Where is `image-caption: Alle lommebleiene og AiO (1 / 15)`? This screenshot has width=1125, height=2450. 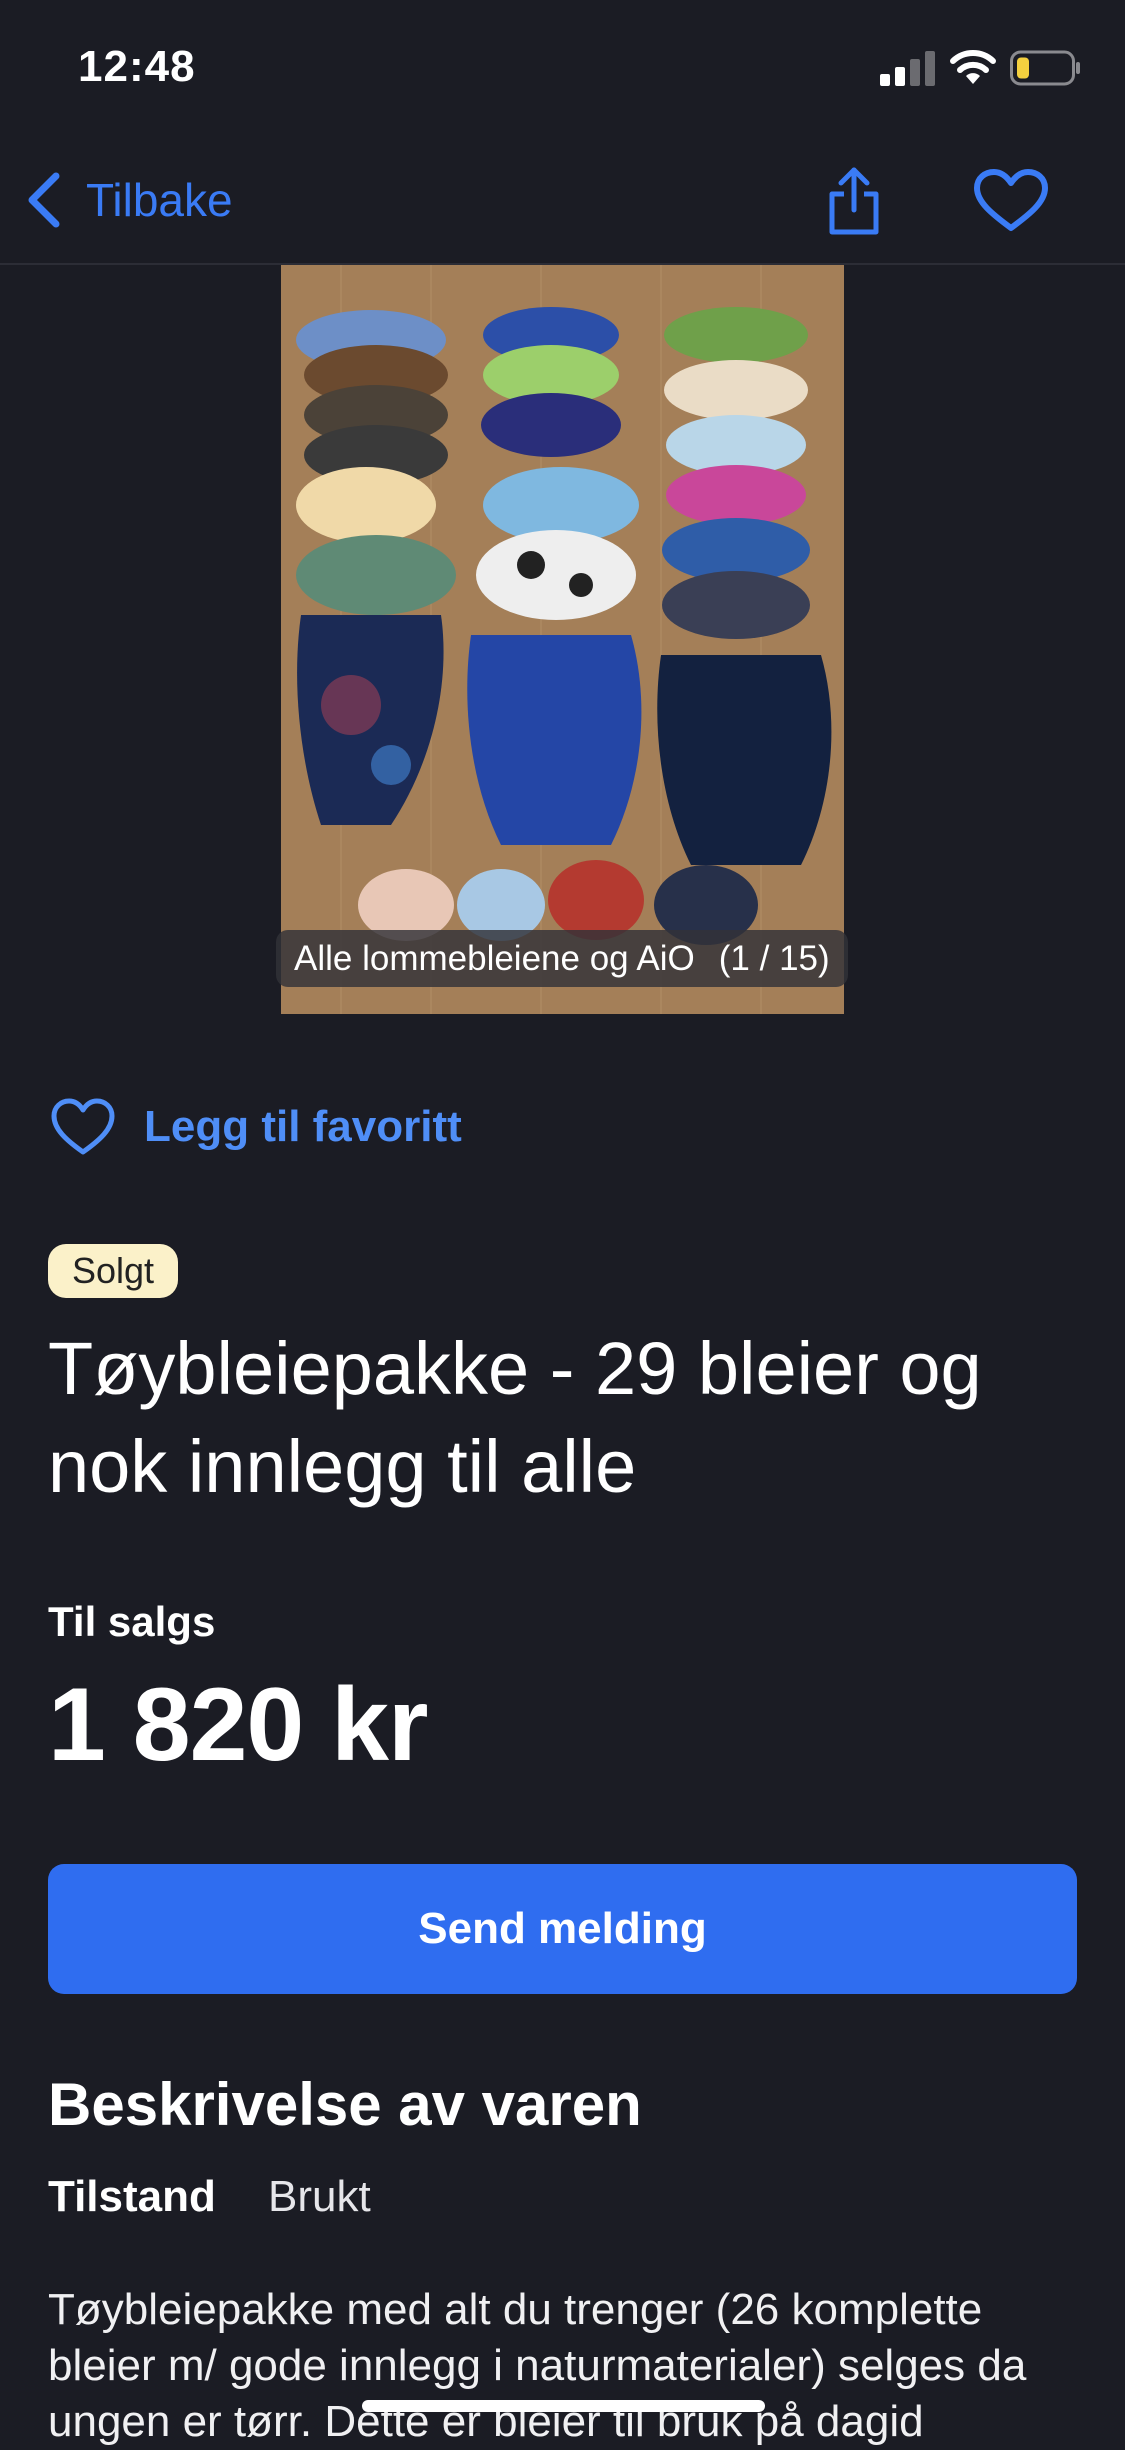
image-caption: Alle lommebleiene og AiO (1 / 15) is located at coordinates (562, 958).